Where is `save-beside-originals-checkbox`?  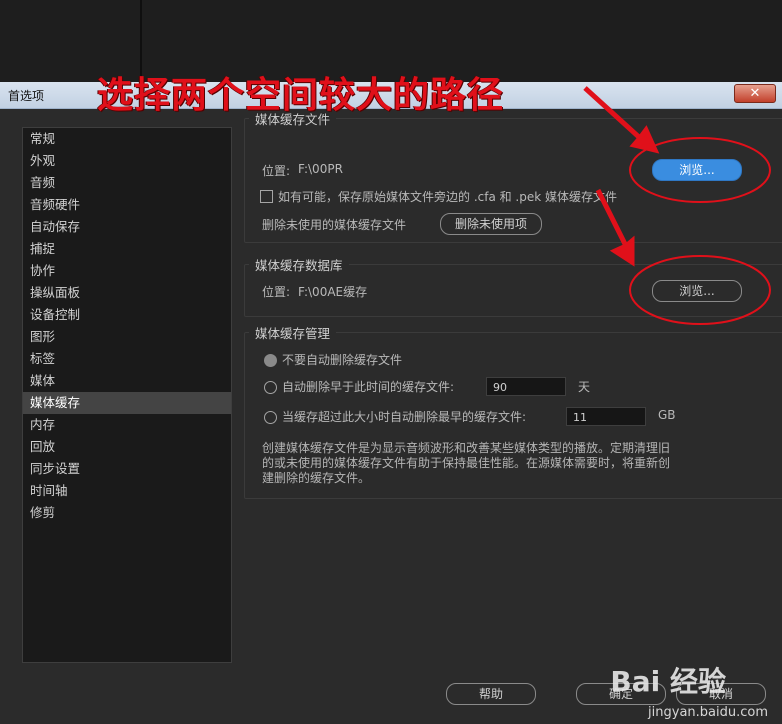 save-beside-originals-checkbox is located at coordinates (266, 196).